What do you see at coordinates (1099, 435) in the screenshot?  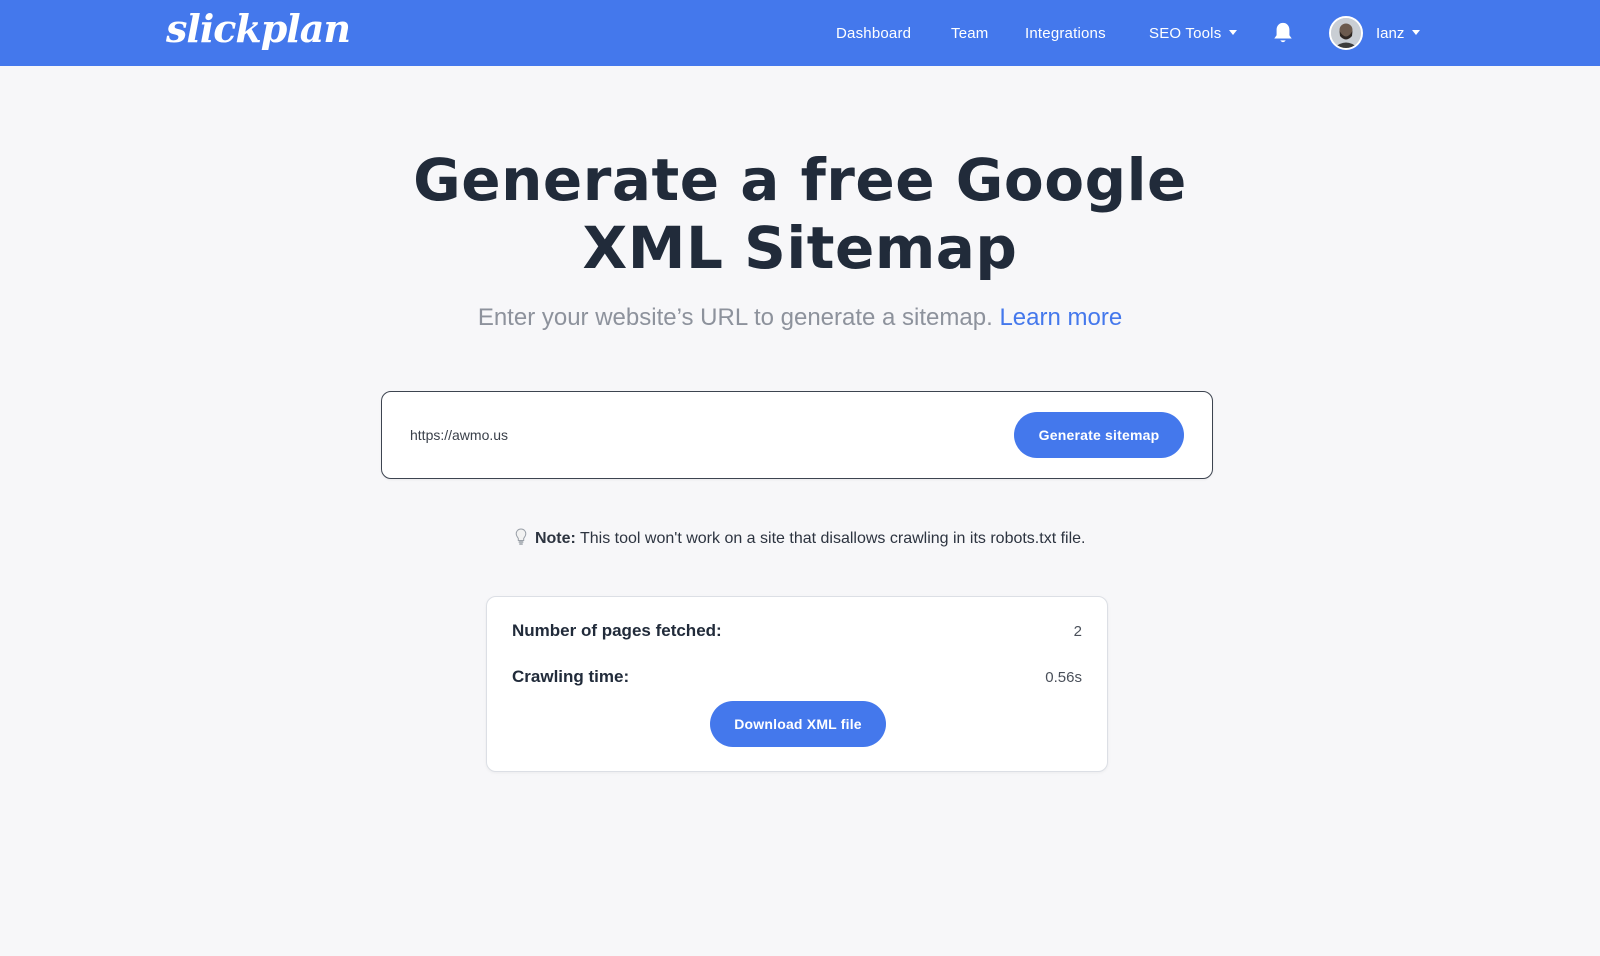 I see `generate-sitemap-button: Generate sitemap` at bounding box center [1099, 435].